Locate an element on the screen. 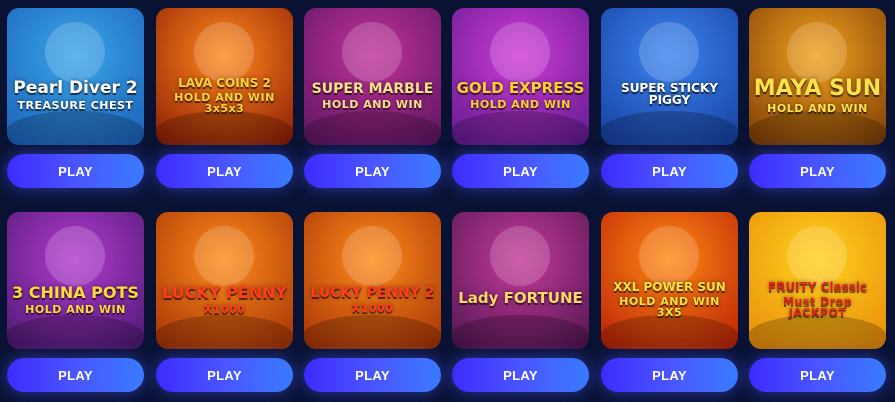  game-card: FRUITY Classic Must Drop JACKPOT PLAY is located at coordinates (817, 302).